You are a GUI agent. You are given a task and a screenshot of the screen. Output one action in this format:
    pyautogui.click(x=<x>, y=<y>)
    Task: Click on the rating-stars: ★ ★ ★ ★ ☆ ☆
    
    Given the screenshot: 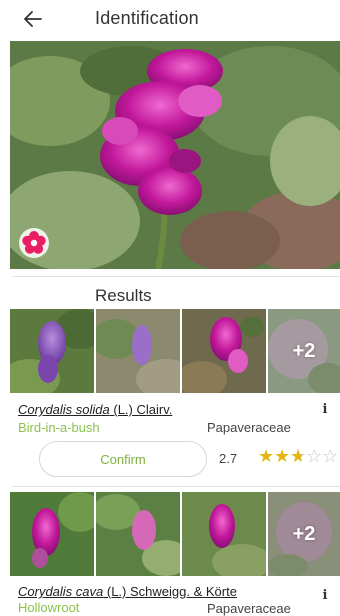 What is the action you would take?
    pyautogui.click(x=298, y=457)
    